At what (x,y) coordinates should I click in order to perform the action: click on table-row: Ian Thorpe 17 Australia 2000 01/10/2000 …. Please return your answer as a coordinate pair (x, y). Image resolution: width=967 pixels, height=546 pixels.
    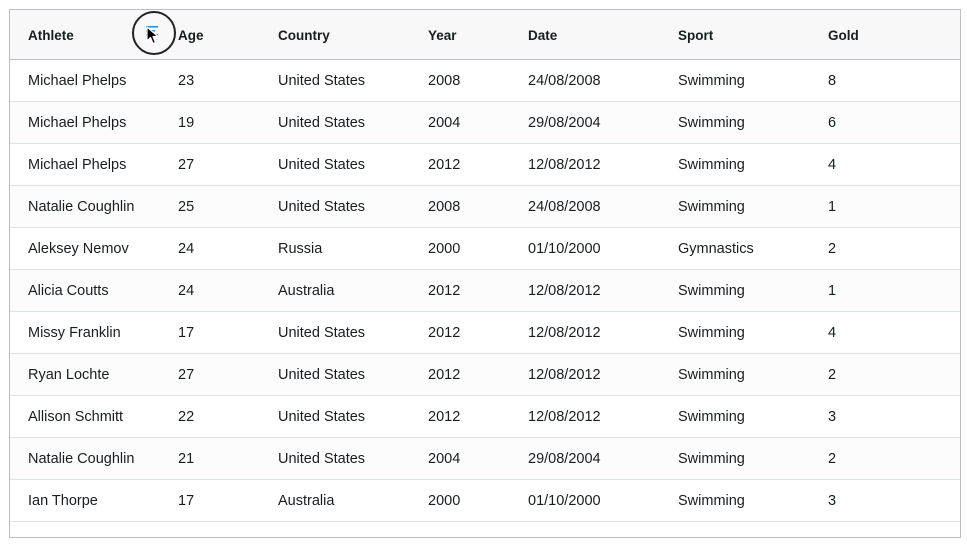
    Looking at the image, I should click on (485, 501).